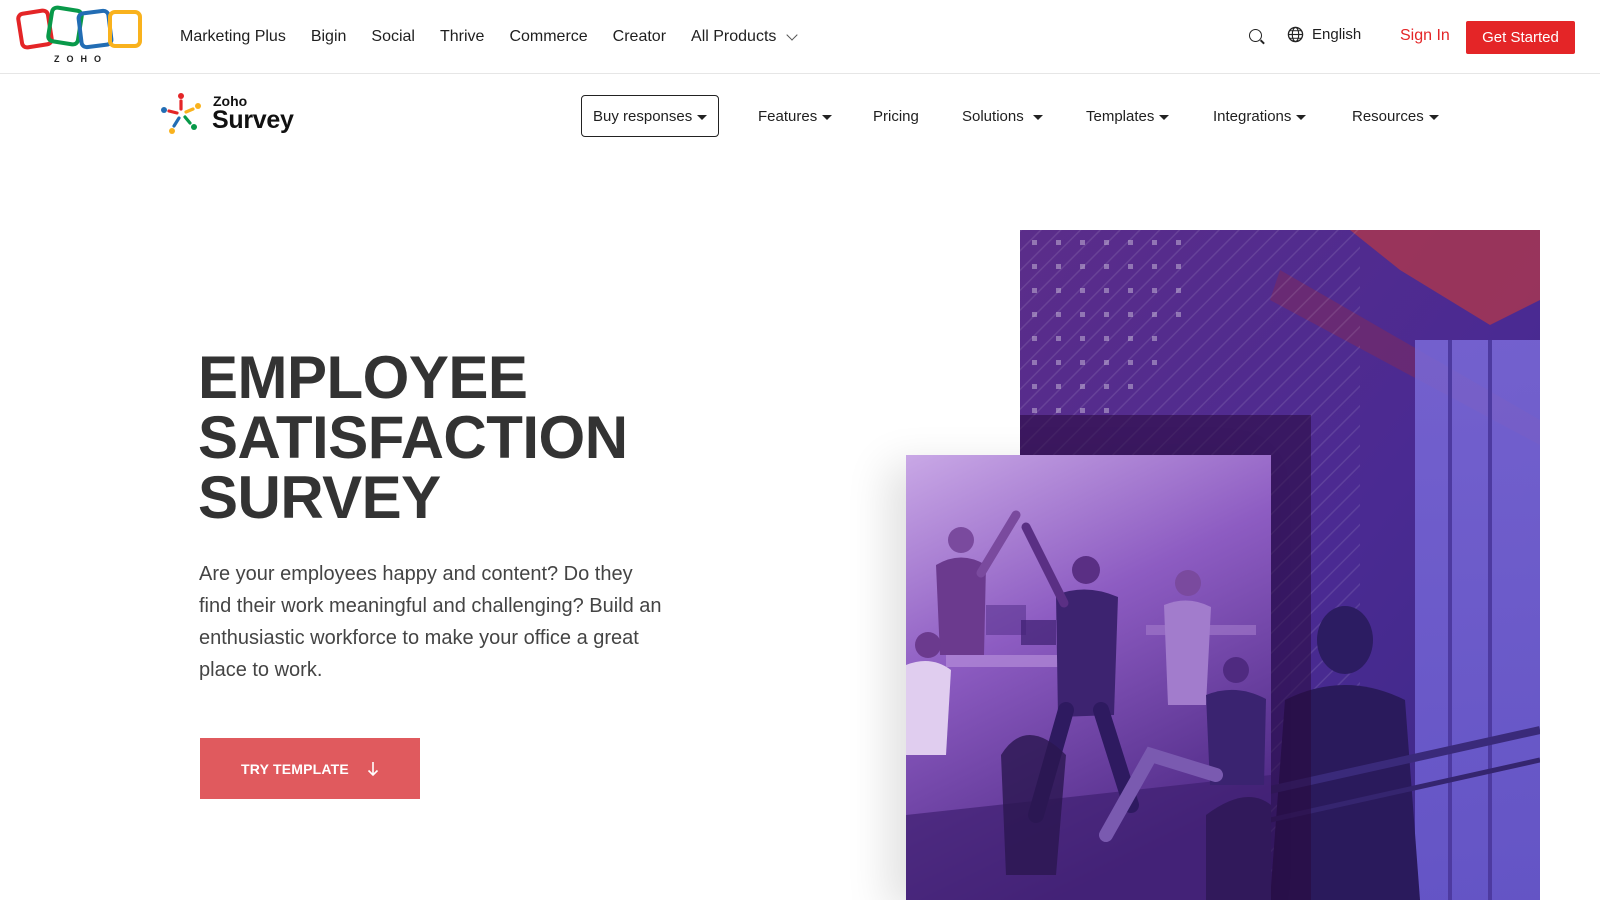 The width and height of the screenshot is (1600, 900). I want to click on logo-yellow-square, so click(125, 29).